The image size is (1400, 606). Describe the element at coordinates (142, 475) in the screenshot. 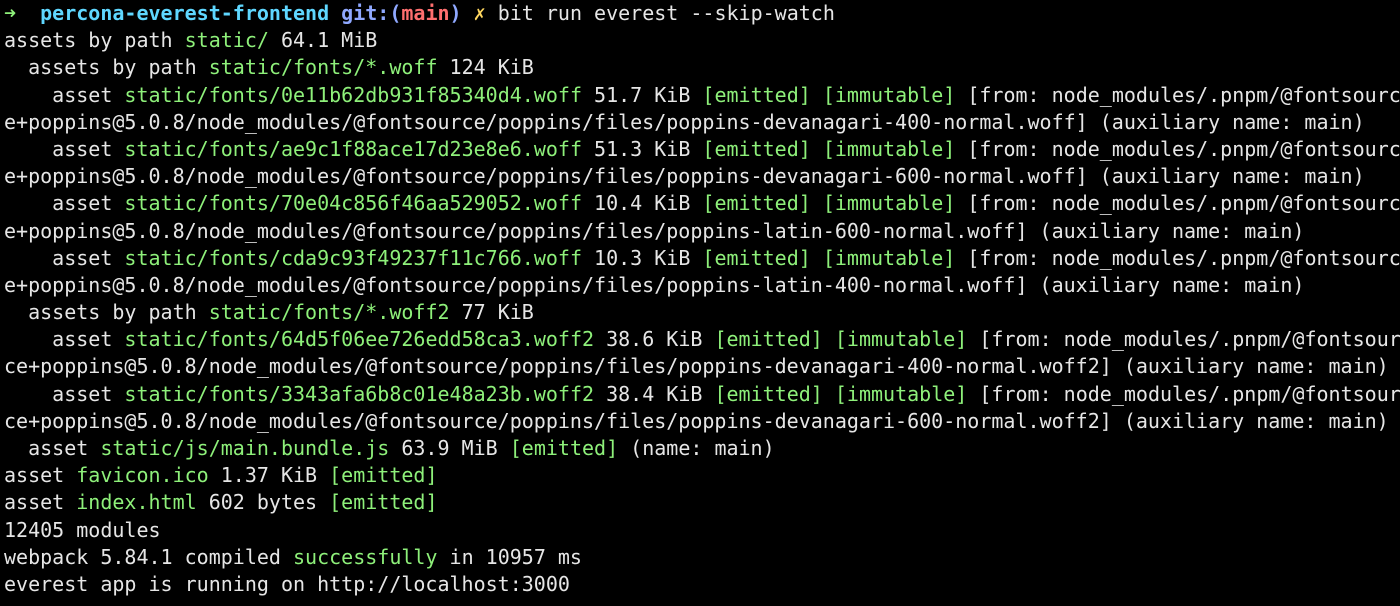

I see `highlighted-text: favicon.ico` at that location.